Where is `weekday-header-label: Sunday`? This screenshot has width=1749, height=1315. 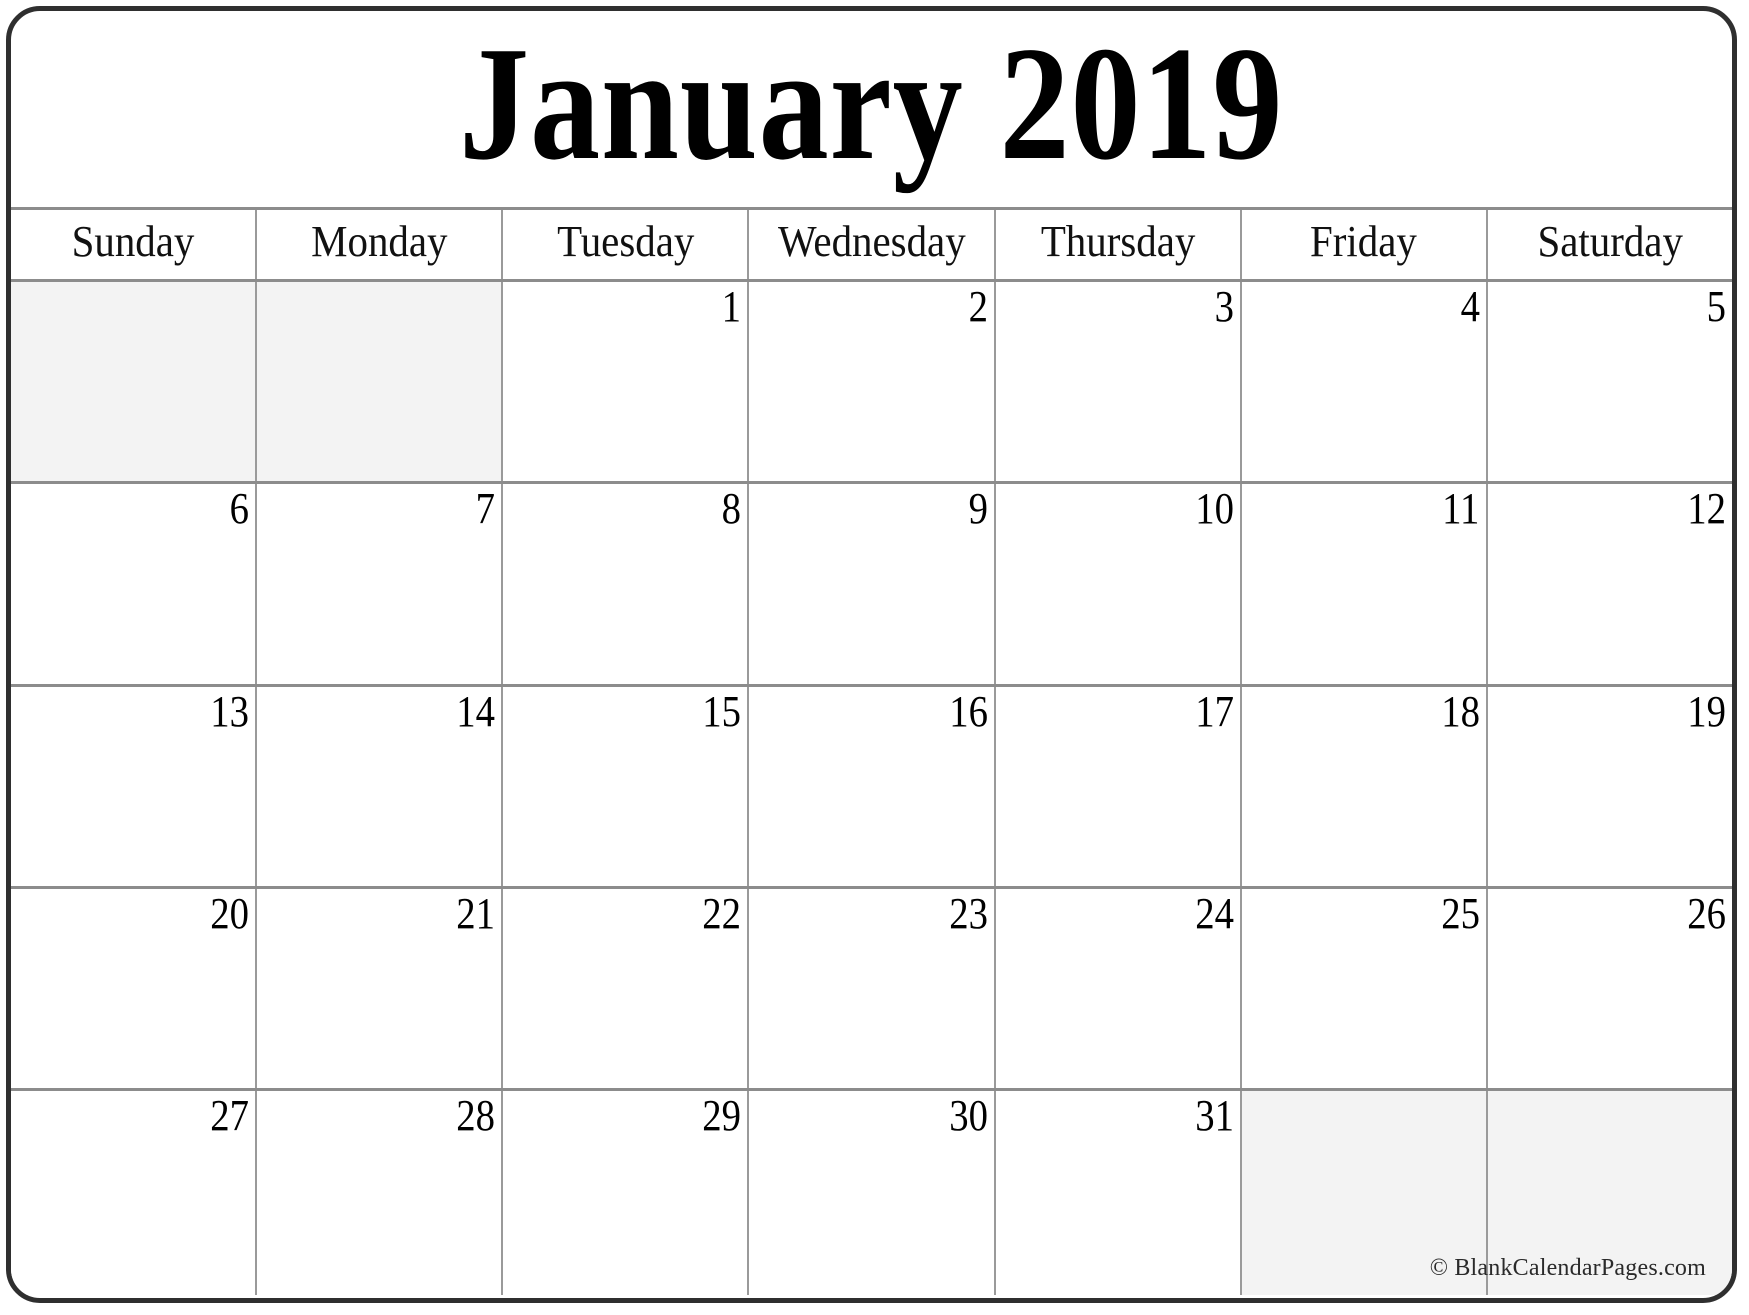
weekday-header-label: Sunday is located at coordinates (133, 242).